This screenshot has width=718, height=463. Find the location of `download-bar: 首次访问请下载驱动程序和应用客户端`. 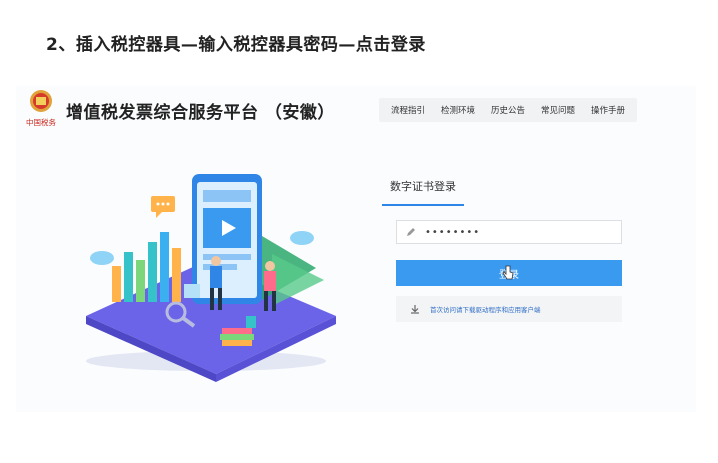

download-bar: 首次访问请下载驱动程序和应用客户端 is located at coordinates (509, 309).